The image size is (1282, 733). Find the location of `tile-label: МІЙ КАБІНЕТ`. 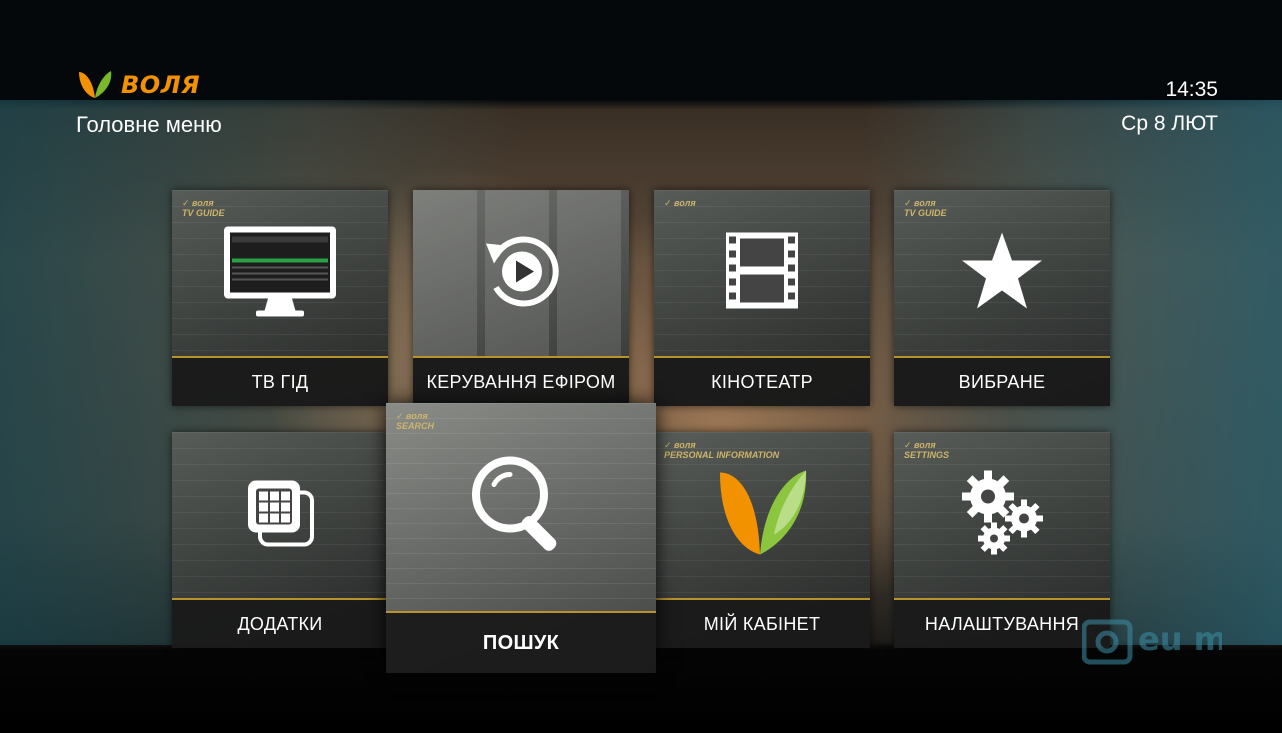

tile-label: МІЙ КАБІНЕТ is located at coordinates (762, 623).